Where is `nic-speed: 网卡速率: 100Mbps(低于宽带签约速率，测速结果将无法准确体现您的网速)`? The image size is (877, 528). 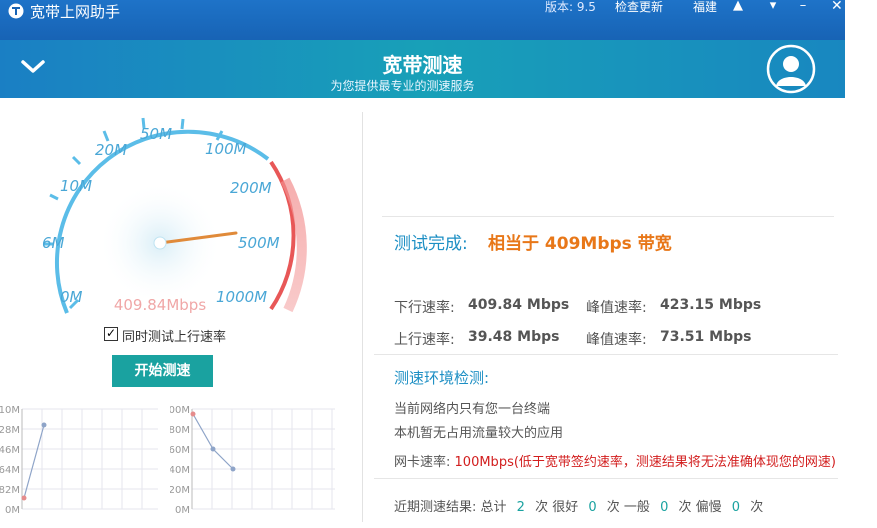
nic-speed: 网卡速率: 100Mbps(低于宽带签约速率，测速结果将无法准确体现您的网速) is located at coordinates (615, 460).